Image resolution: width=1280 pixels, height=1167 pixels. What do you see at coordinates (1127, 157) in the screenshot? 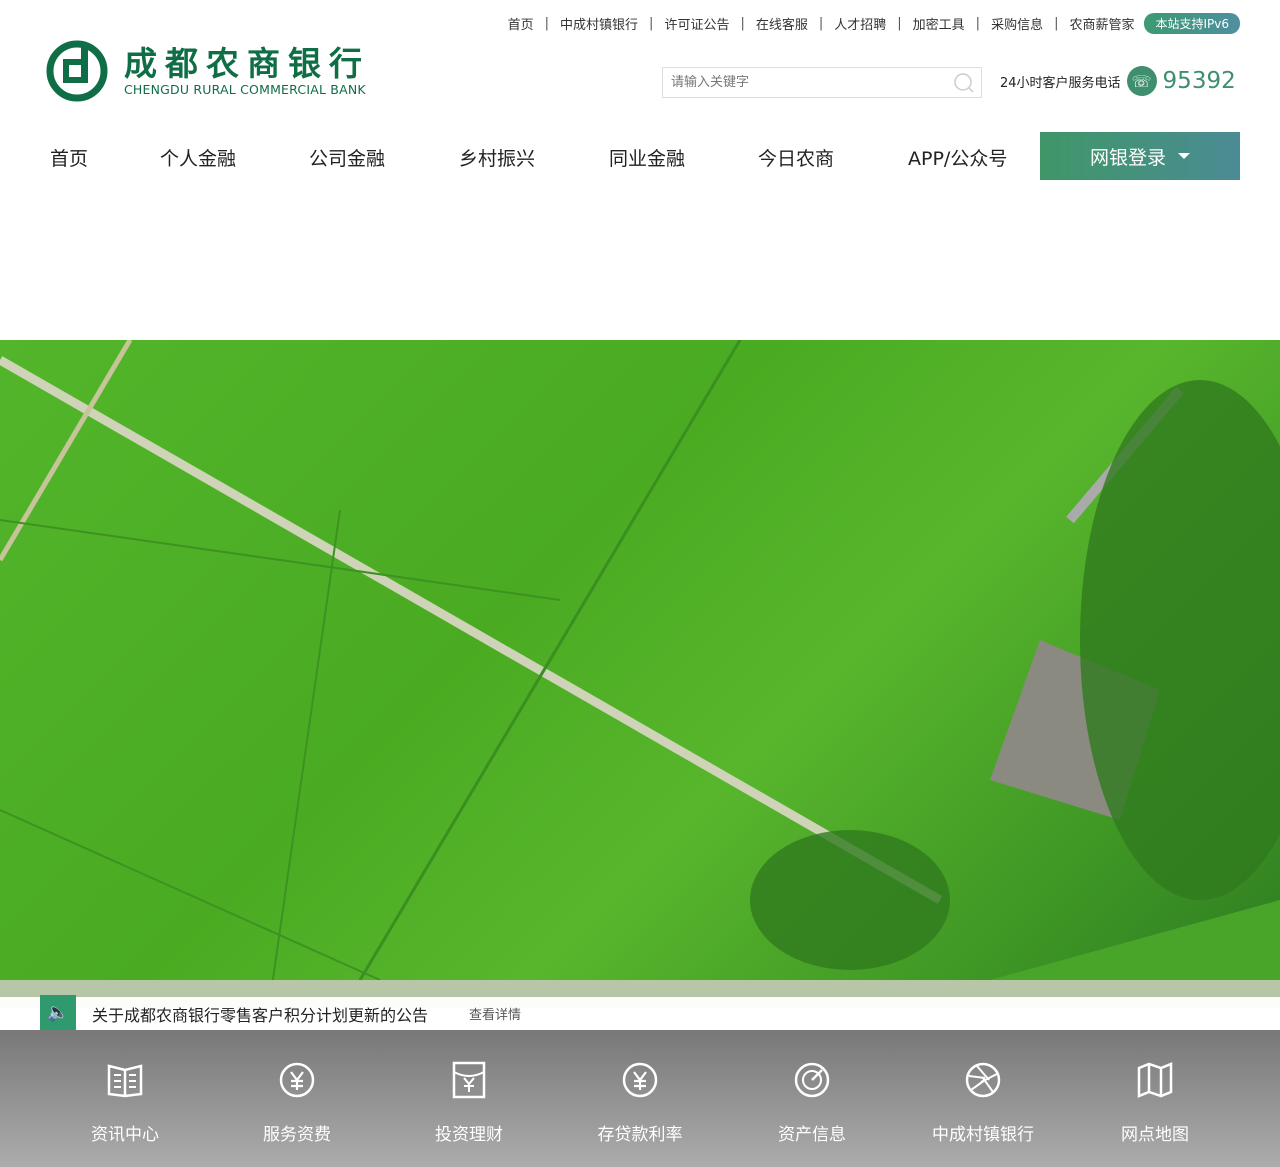
I see `login-label: 网银登录` at bounding box center [1127, 157].